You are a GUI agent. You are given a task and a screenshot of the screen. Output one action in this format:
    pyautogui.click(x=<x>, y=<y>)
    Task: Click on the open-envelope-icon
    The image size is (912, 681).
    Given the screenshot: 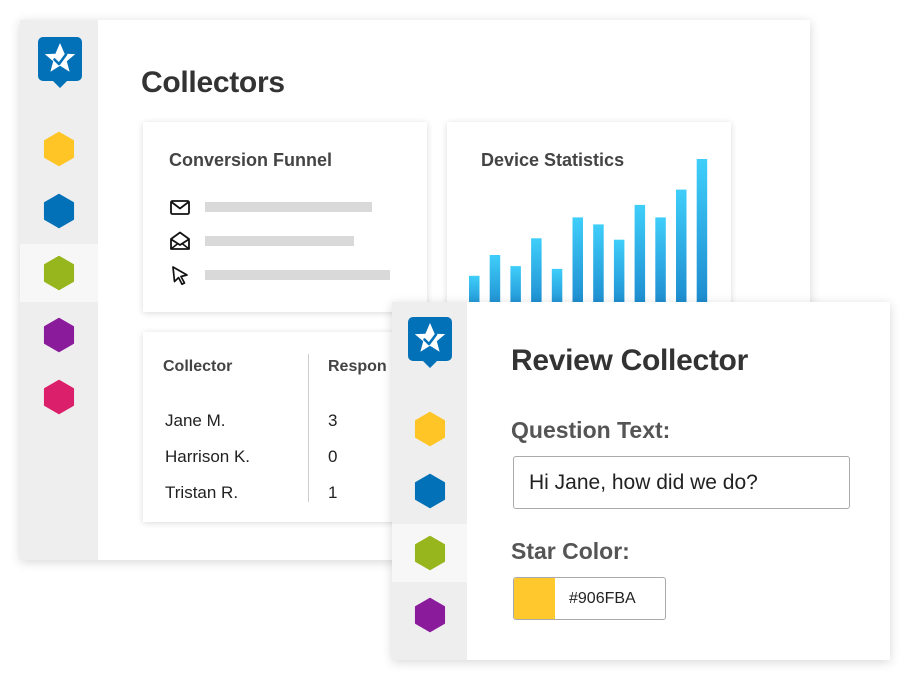 What is the action you would take?
    pyautogui.click(x=180, y=240)
    